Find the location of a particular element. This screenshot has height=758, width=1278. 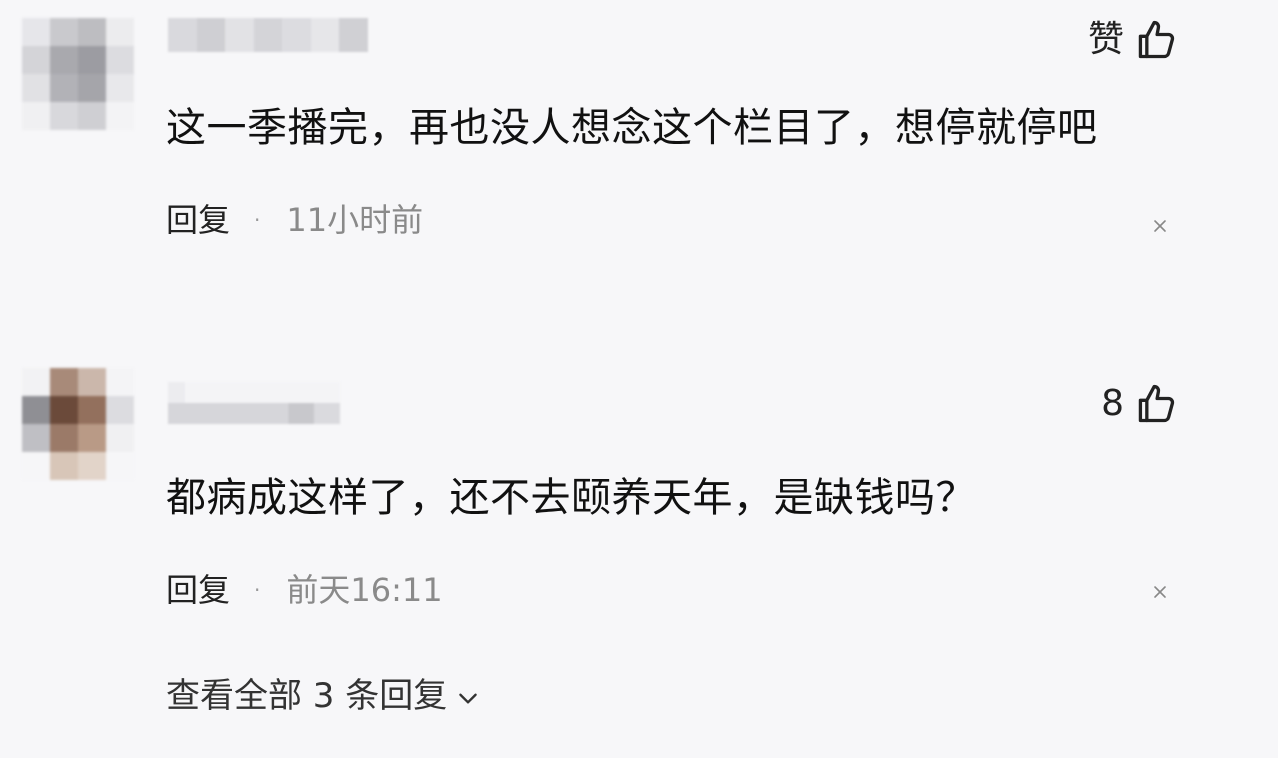

comment-meta: 回复 · 11小时前 is located at coordinates (294, 220).